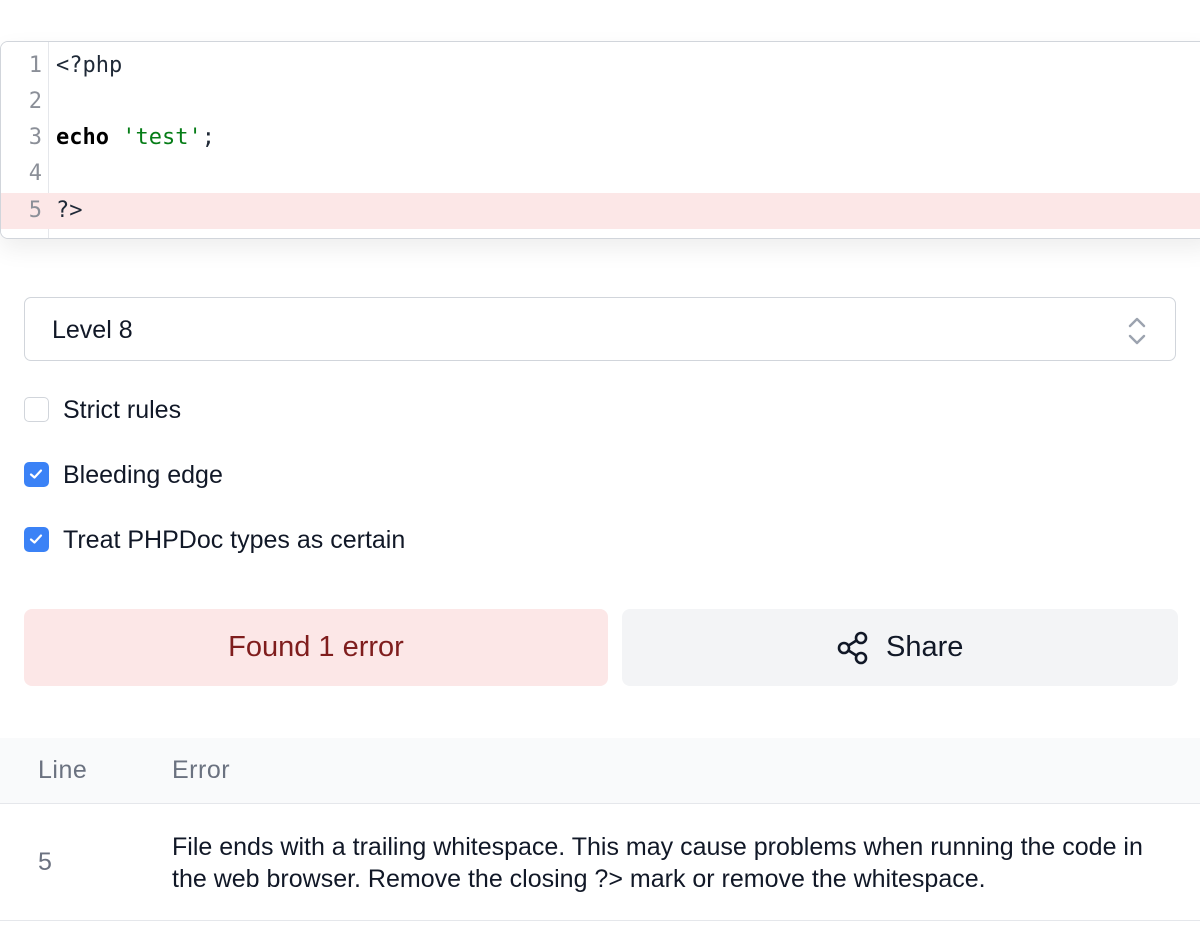  What do you see at coordinates (35, 137) in the screenshot?
I see `line-number: 3` at bounding box center [35, 137].